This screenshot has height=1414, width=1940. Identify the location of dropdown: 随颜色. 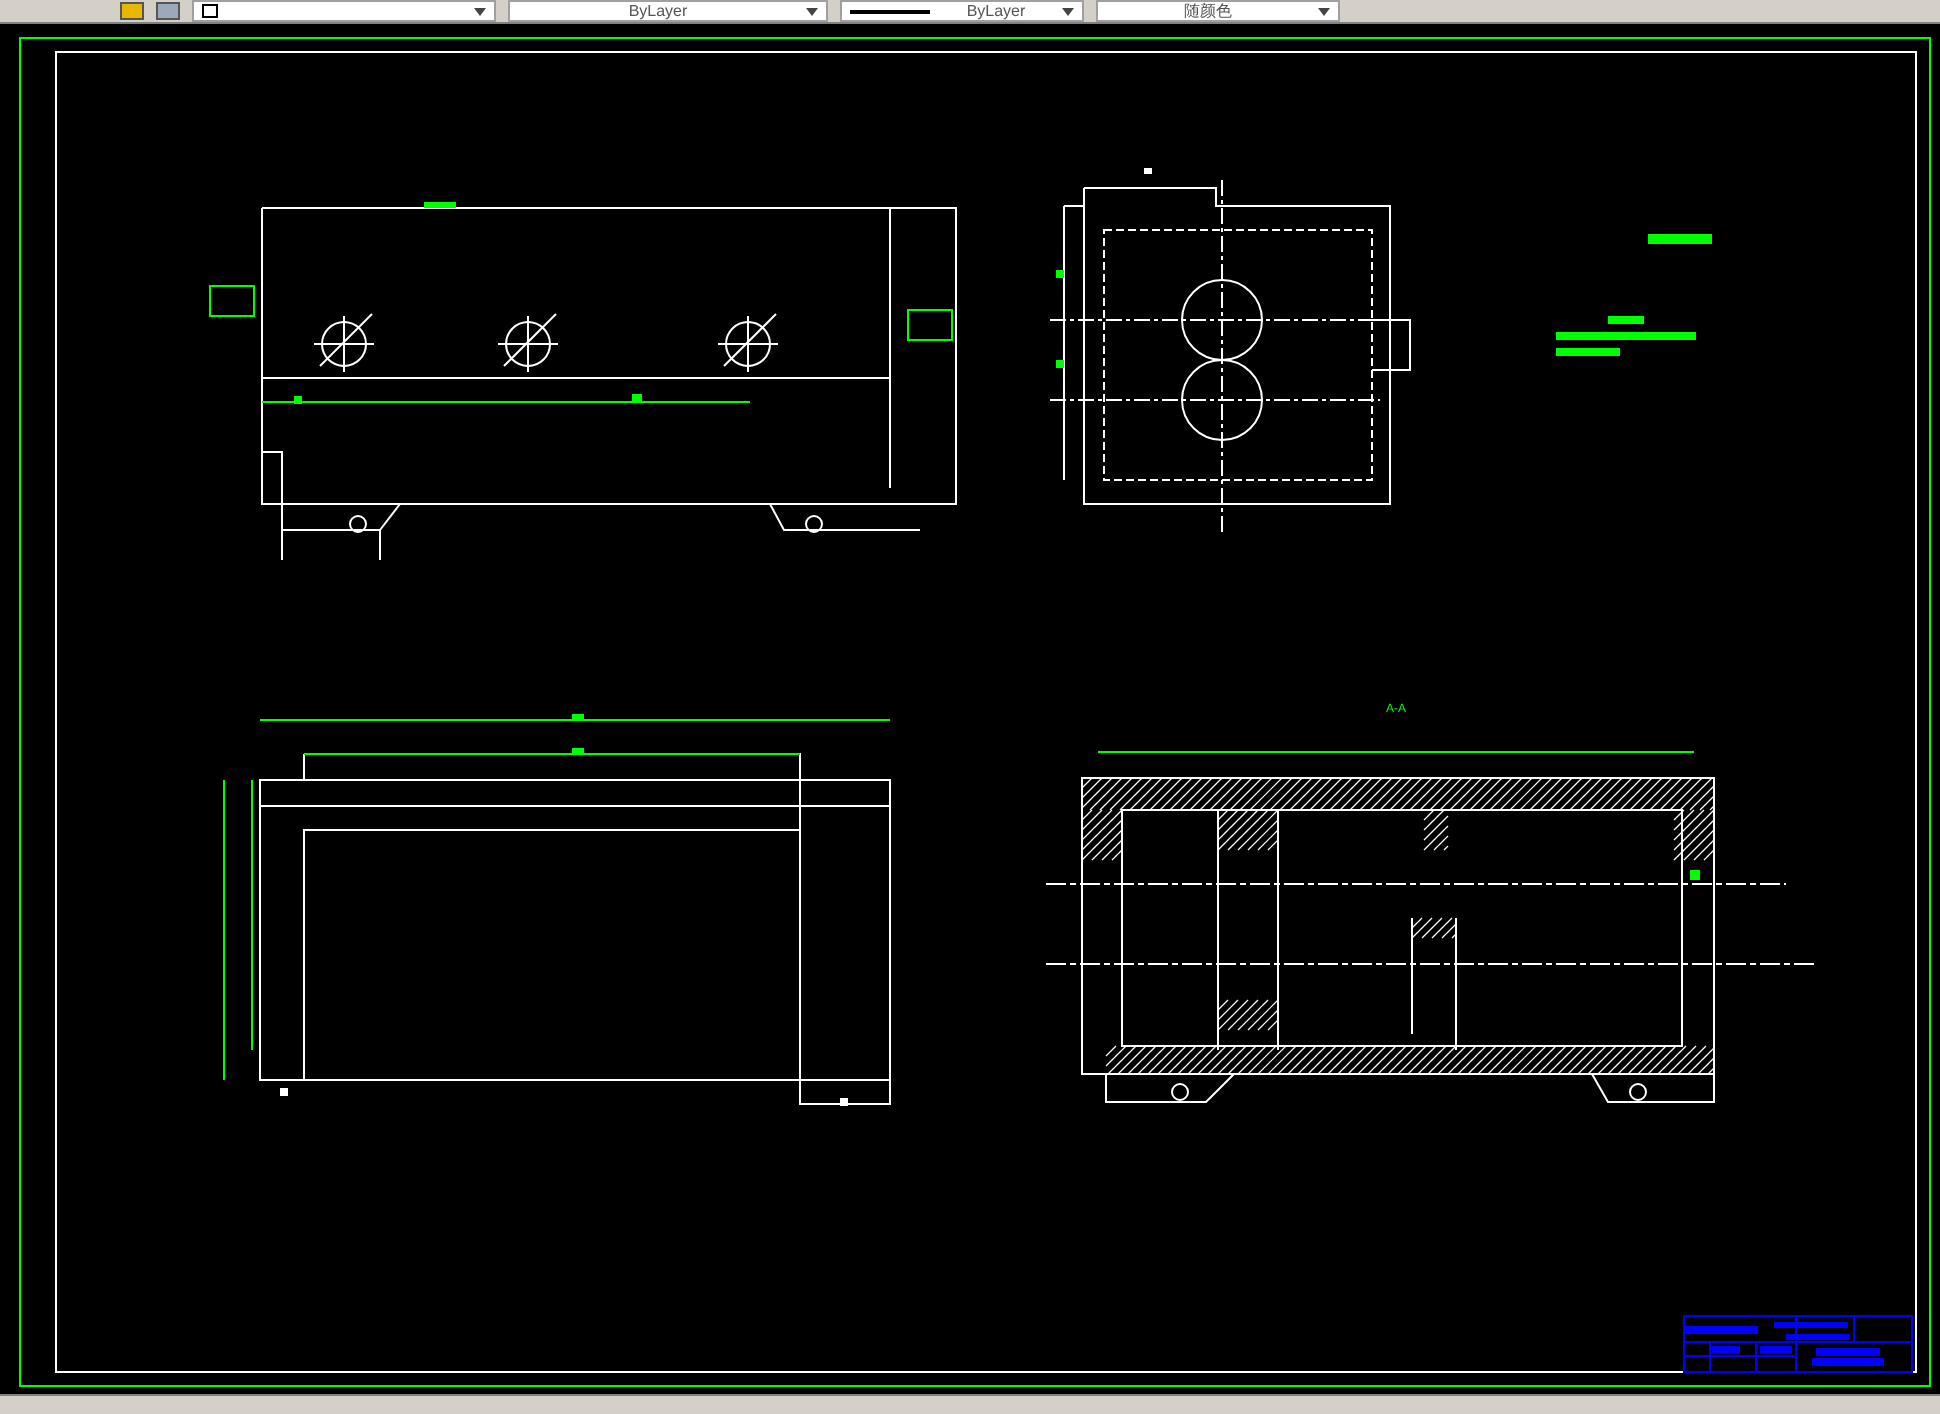
(1218, 11).